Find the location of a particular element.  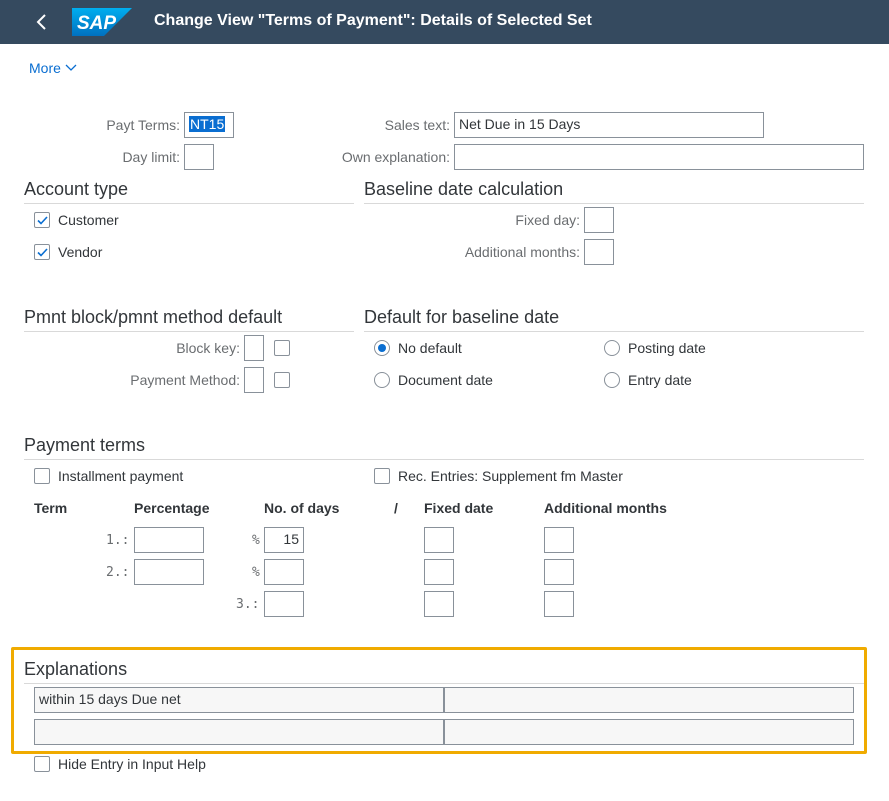

payt-terms-label: Payt Terms: is located at coordinates (143, 125).